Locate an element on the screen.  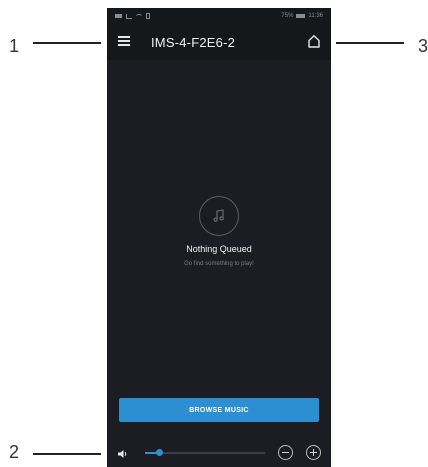
minus-circle-icon is located at coordinates (285, 452).